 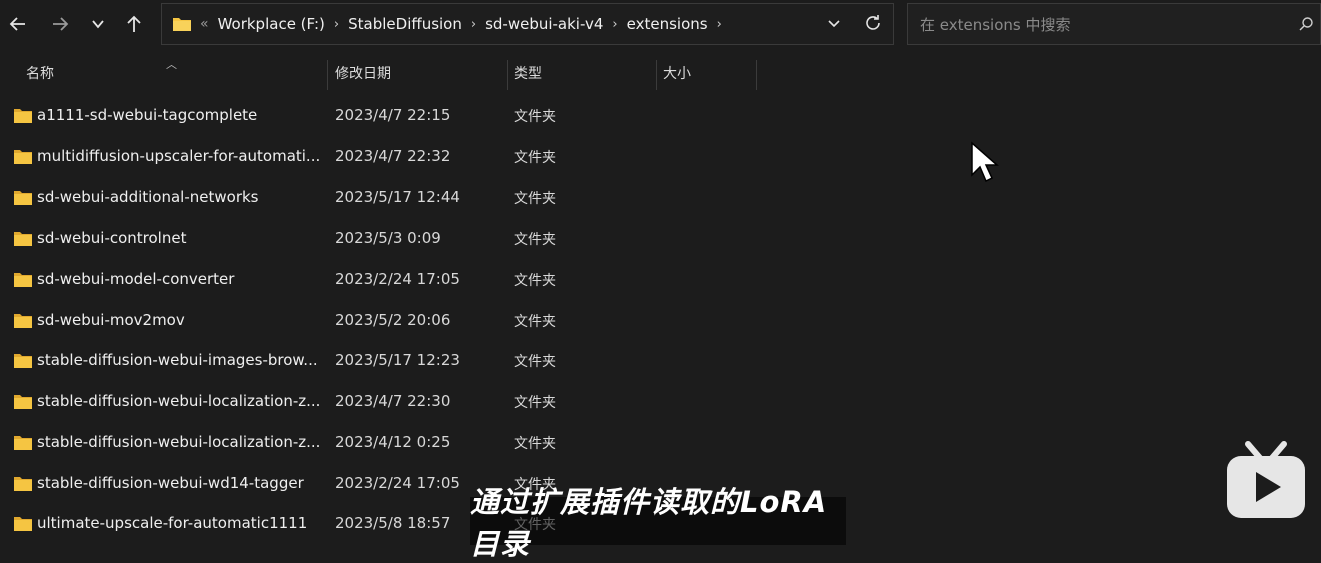 What do you see at coordinates (405, 24) in the screenshot?
I see `breadcrumb-item-stablediffusion: StableDiffusion` at bounding box center [405, 24].